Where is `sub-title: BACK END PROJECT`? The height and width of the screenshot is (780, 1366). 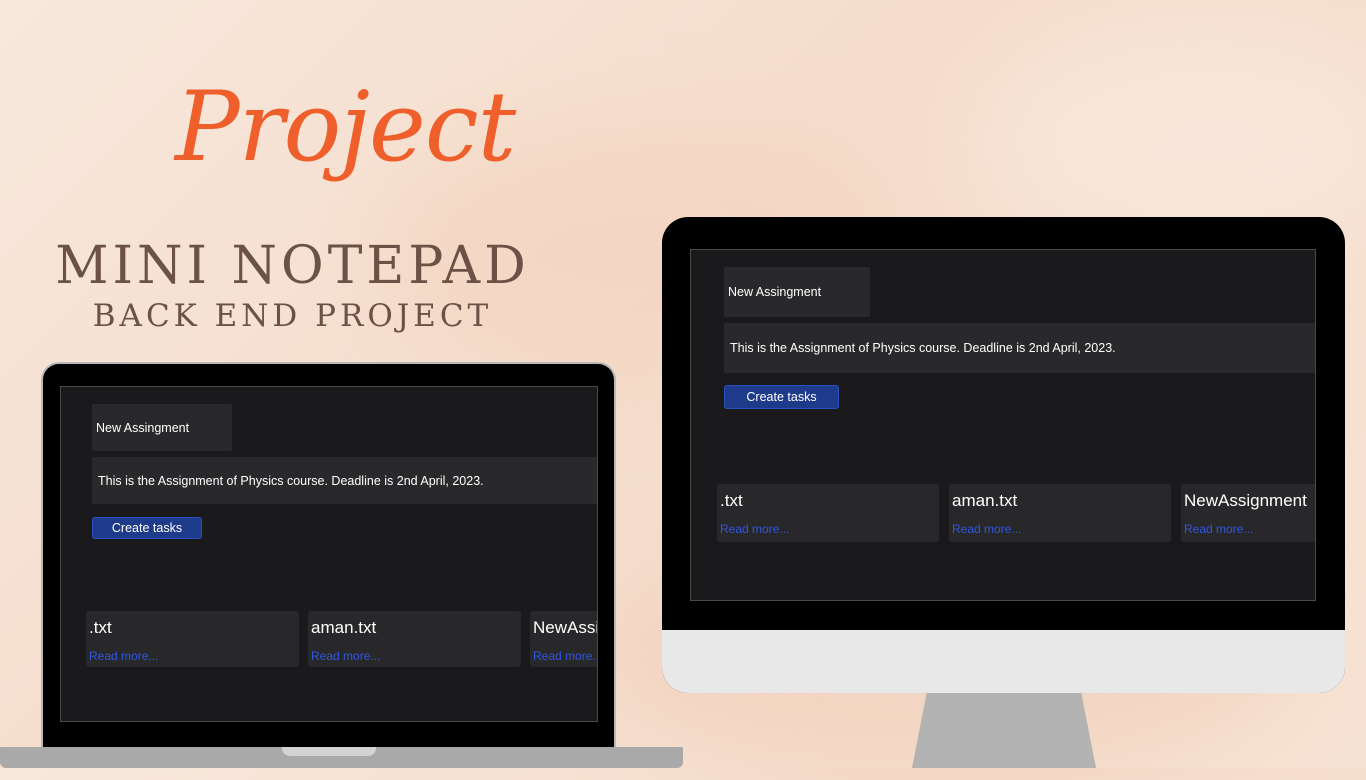 sub-title: BACK END PROJECT is located at coordinates (292, 316).